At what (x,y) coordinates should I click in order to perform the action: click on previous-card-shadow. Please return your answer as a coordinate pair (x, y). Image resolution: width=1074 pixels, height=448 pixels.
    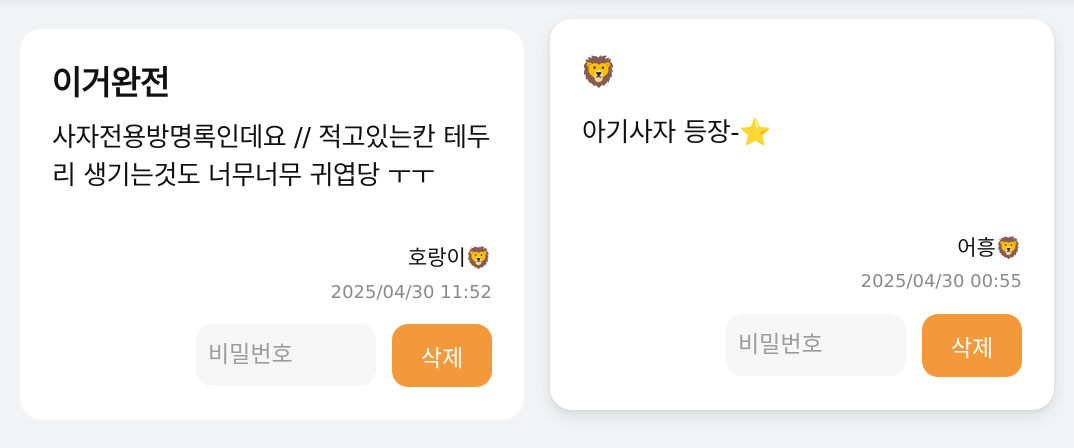
    Looking at the image, I should click on (537, 5).